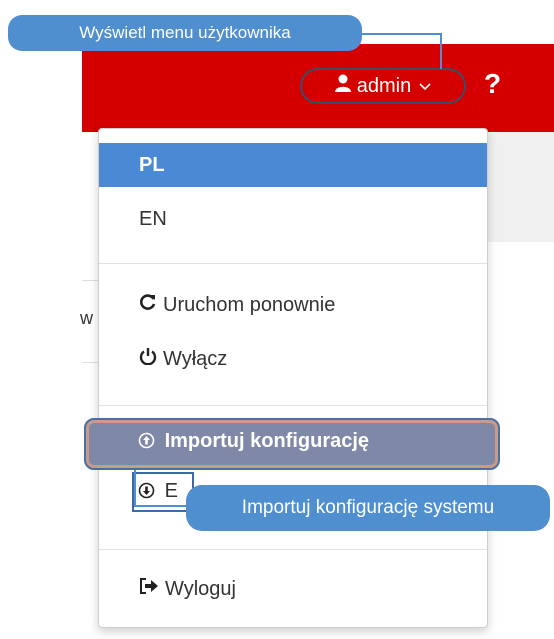  Describe the element at coordinates (152, 164) in the screenshot. I see `menu-item-label: PL` at that location.